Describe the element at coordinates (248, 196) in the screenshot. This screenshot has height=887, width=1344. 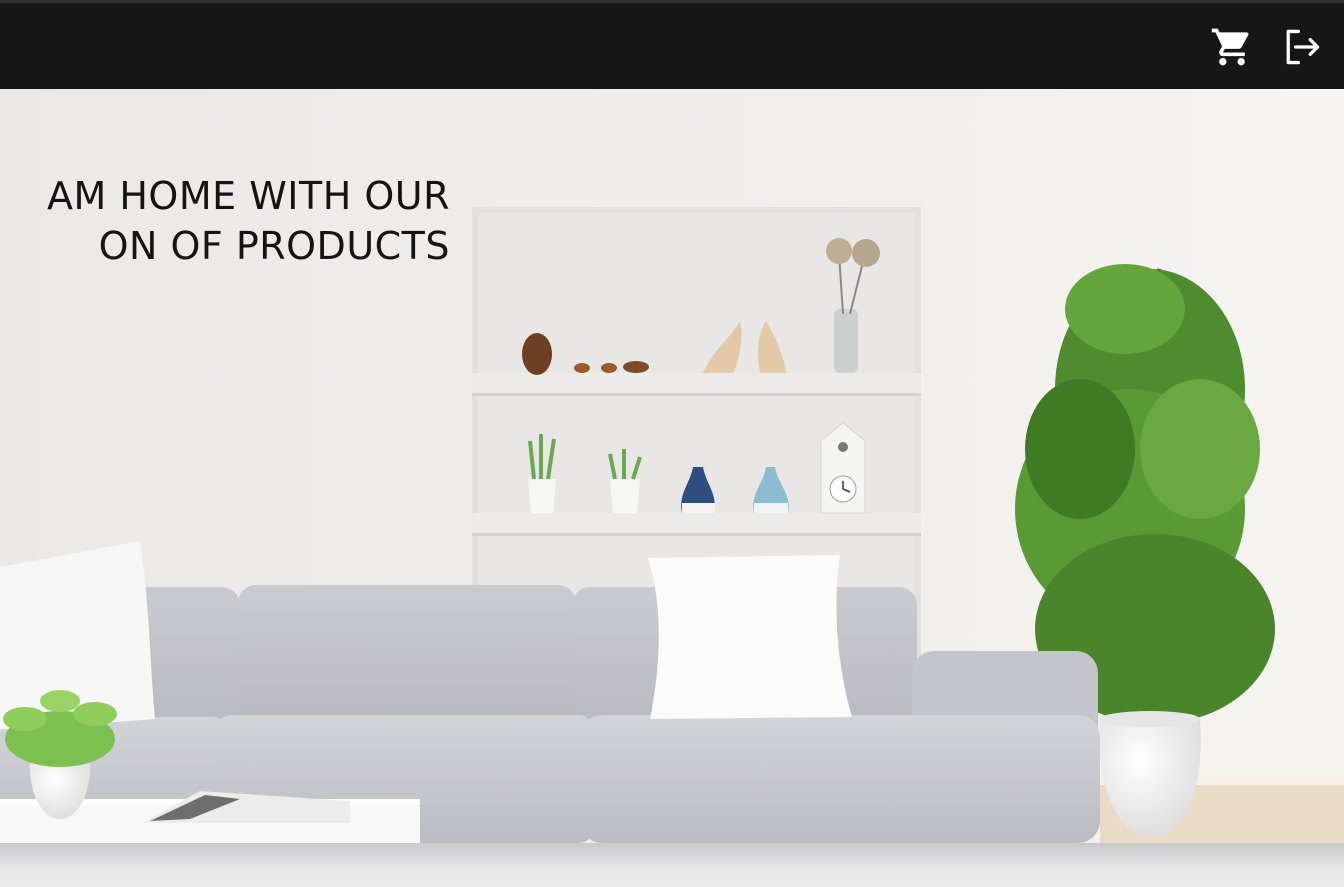
I see `hero-headline-line-1: AM HOME WITH OUR` at that location.